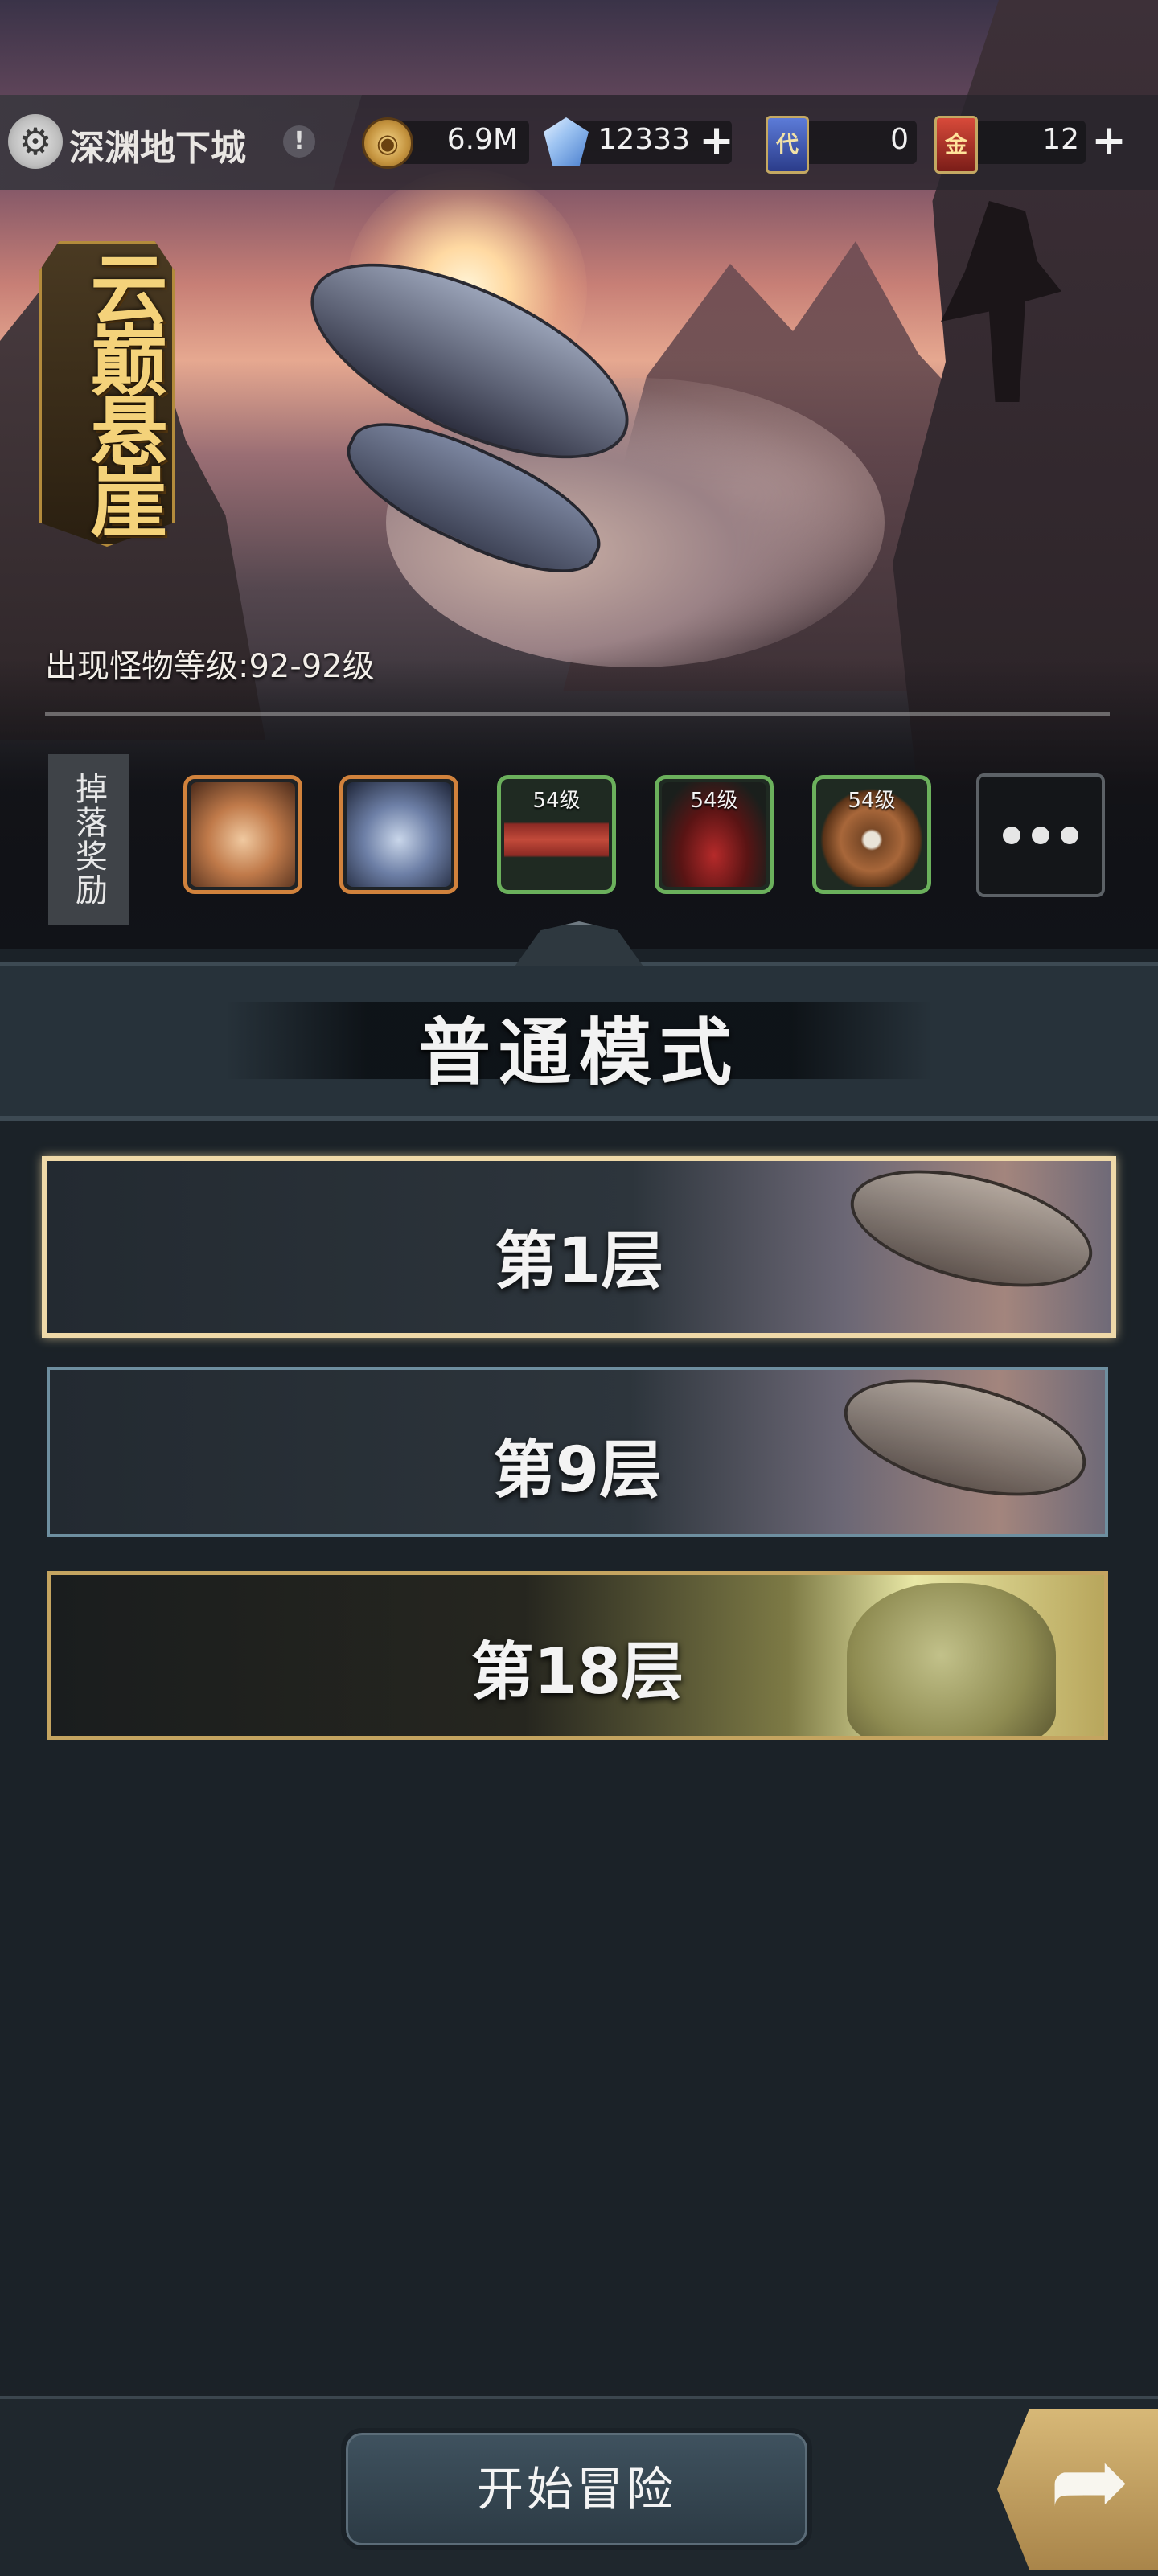 The image size is (1158, 2576). What do you see at coordinates (787, 145) in the screenshot?
I see `blue-ticket-icon: 代` at bounding box center [787, 145].